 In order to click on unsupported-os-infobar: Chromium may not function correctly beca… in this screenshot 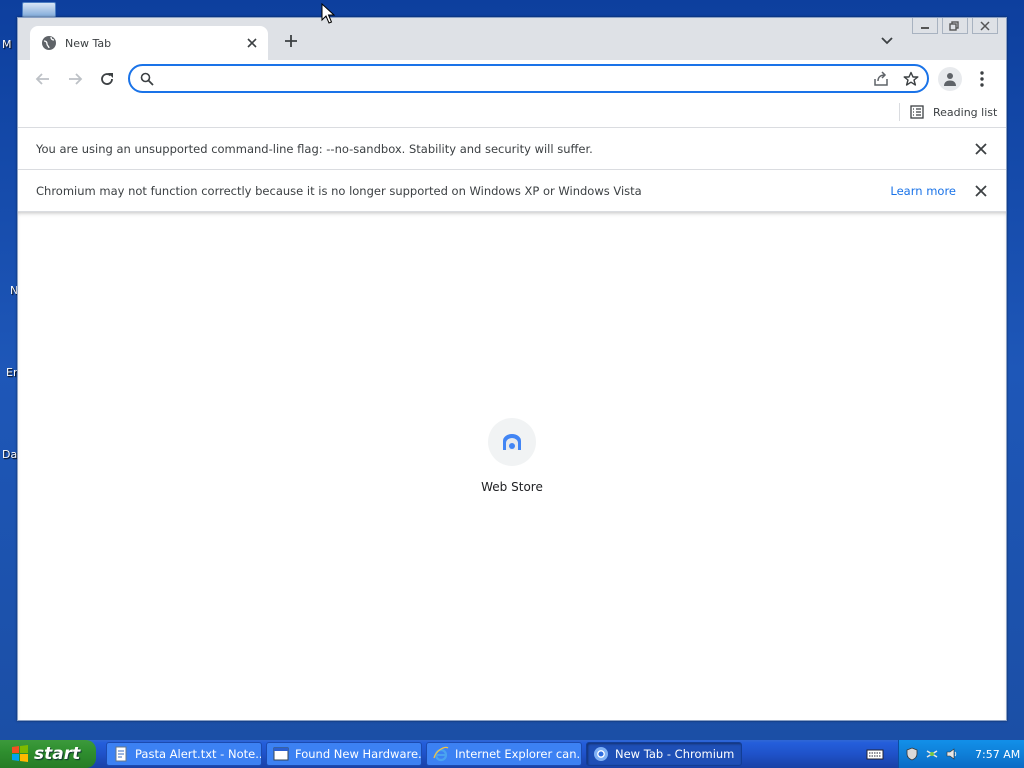, I will do `click(512, 191)`.